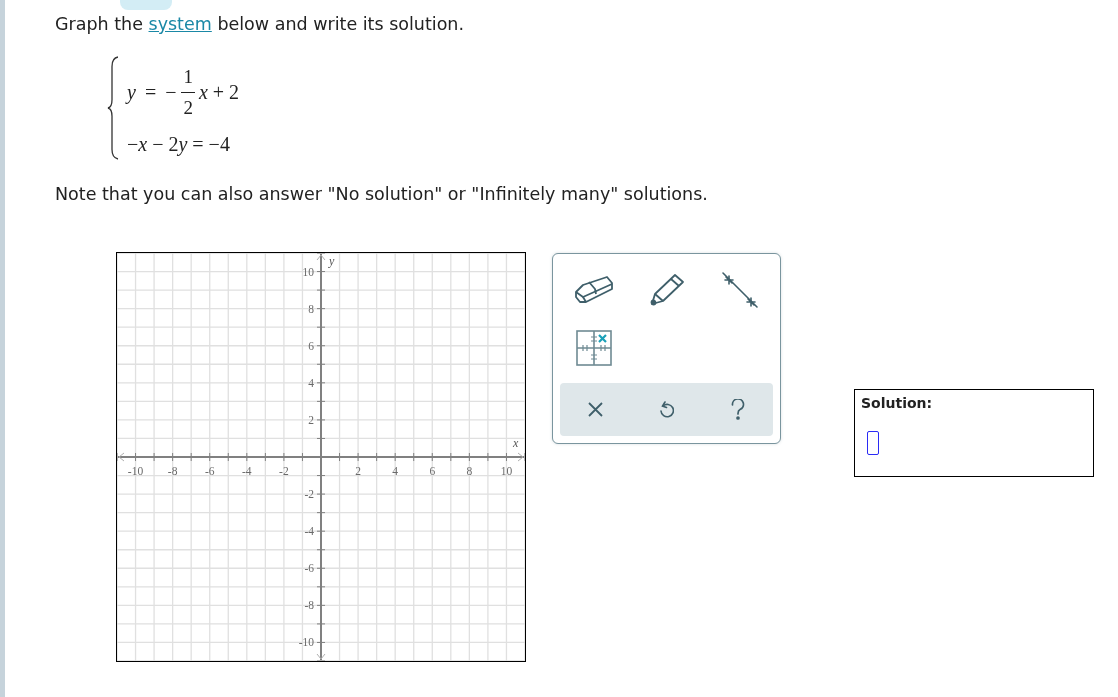 The image size is (1118, 697). Describe the element at coordinates (666, 290) in the screenshot. I see `pencil-icon` at that location.